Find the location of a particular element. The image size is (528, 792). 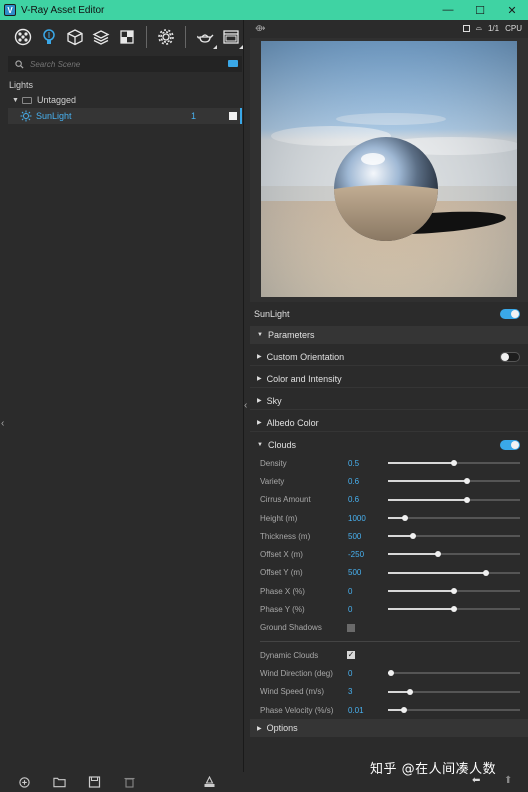

param-value-field: 1000 is located at coordinates (357, 518).